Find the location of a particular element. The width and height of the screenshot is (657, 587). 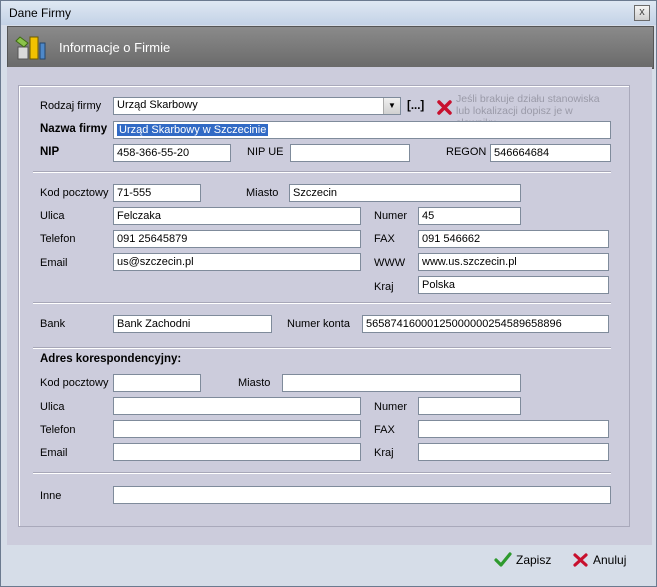

regon-field: 546664684 is located at coordinates (550, 153).